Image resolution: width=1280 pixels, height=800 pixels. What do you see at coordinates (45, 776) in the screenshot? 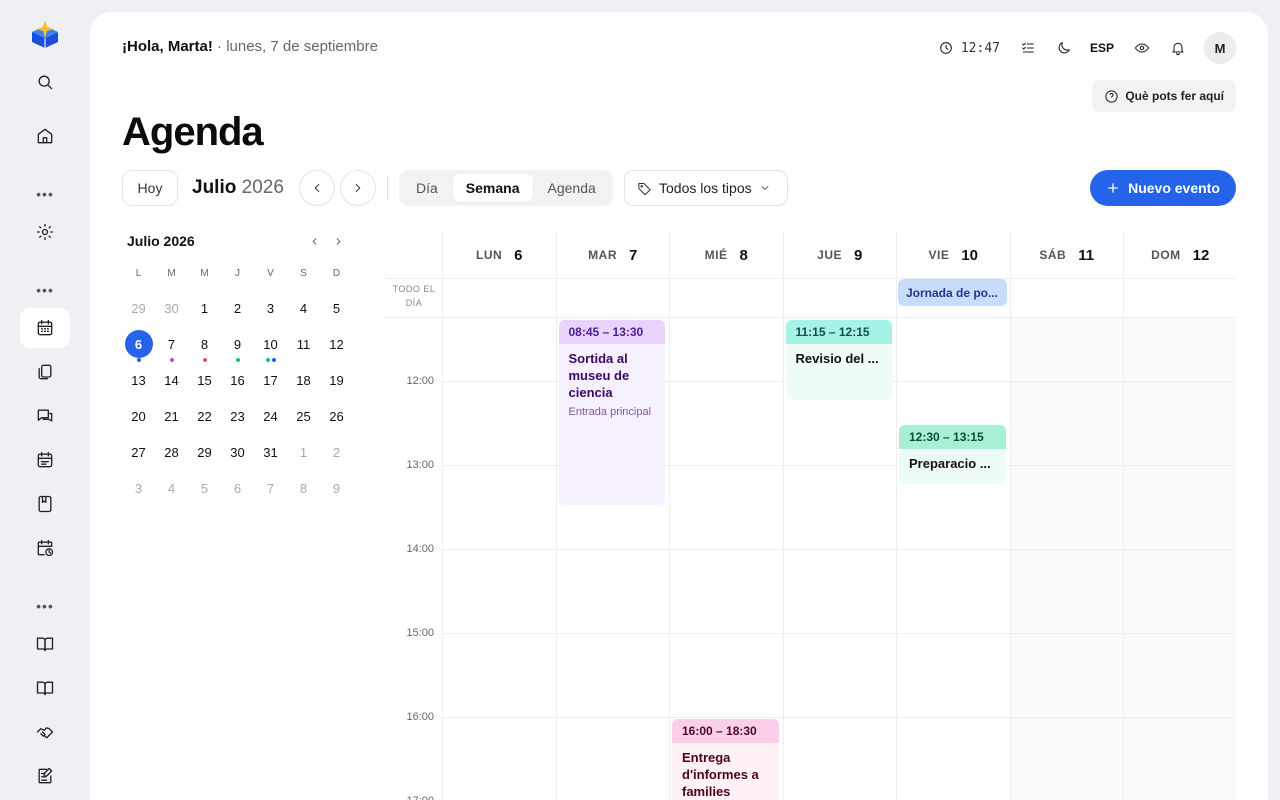
I see `edit-notes-icon` at bounding box center [45, 776].